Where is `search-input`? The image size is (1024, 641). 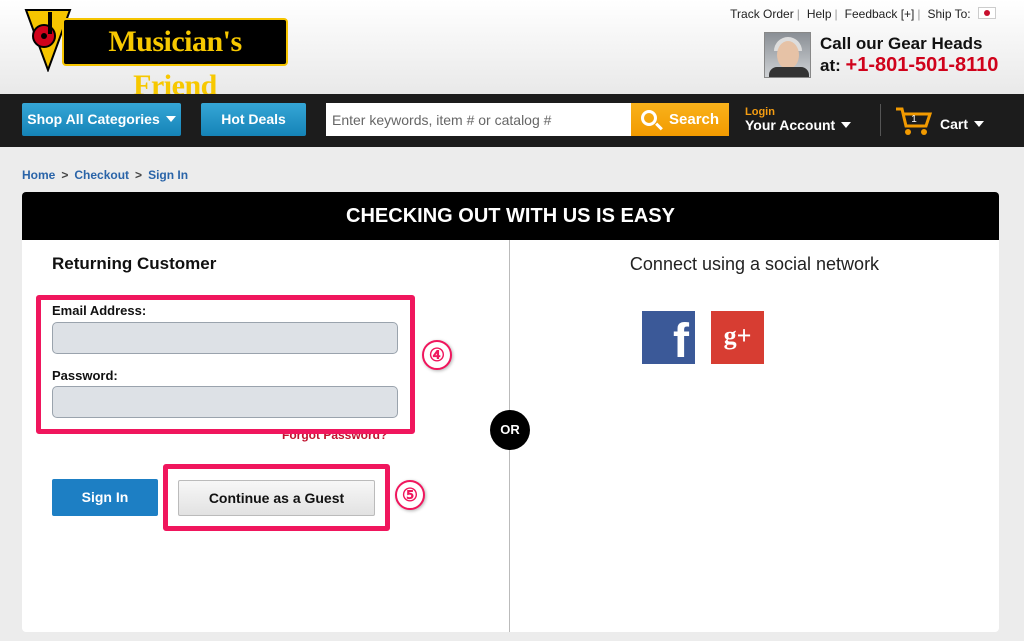 search-input is located at coordinates (478, 119).